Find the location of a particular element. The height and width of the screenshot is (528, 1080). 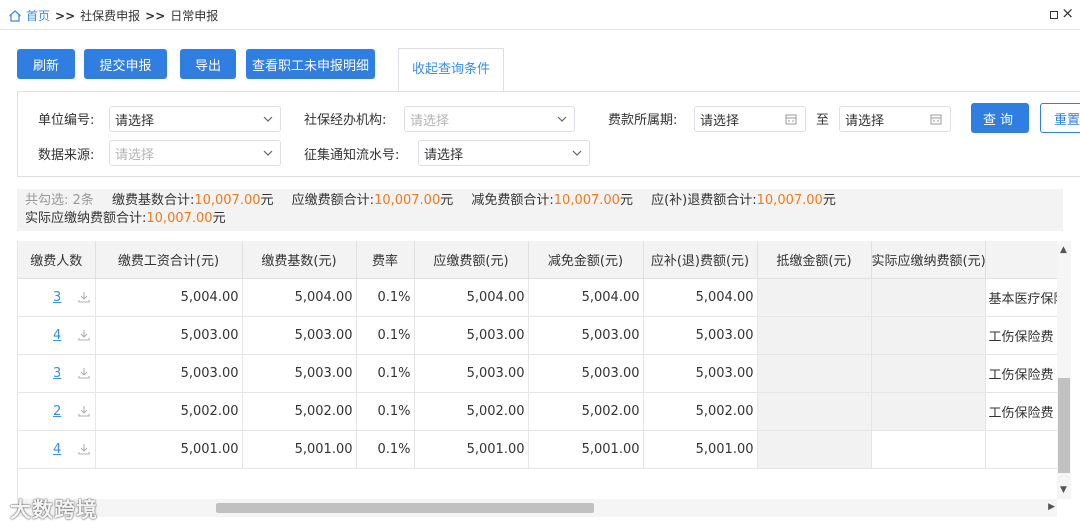

column-header: 应缴费额(元) is located at coordinates (471, 260).